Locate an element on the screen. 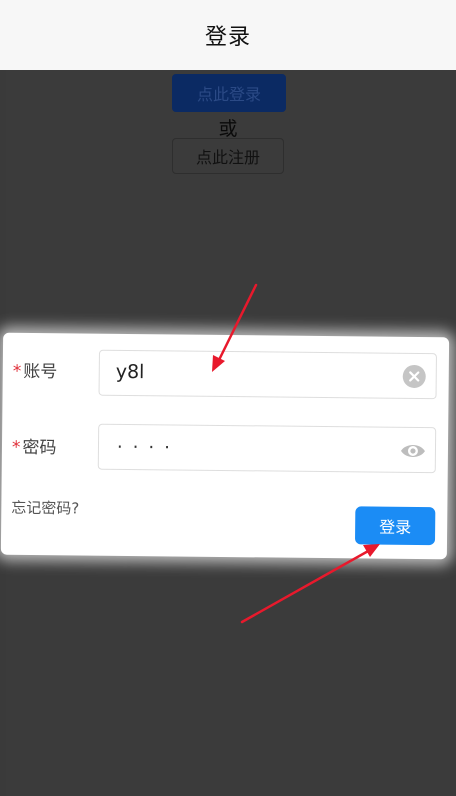  or-separator: 或 is located at coordinates (228, 129).